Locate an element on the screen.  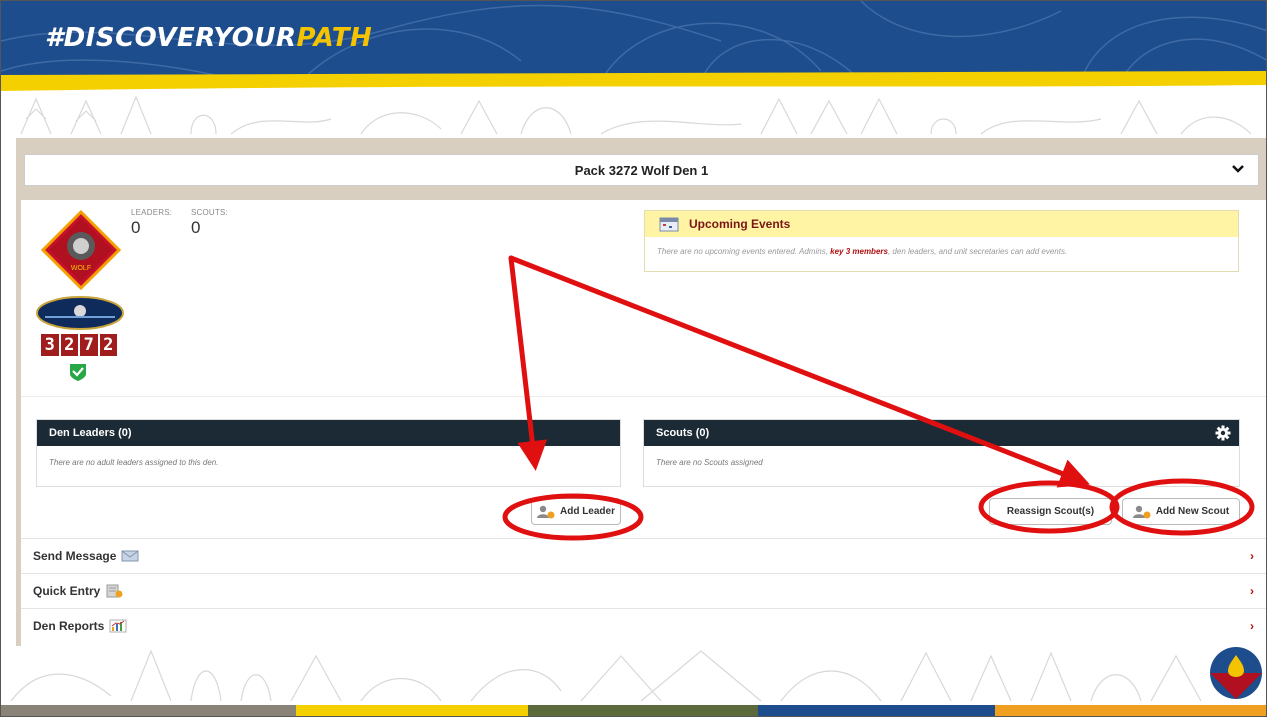
svg-text: WOLF is located at coordinates (81, 268).